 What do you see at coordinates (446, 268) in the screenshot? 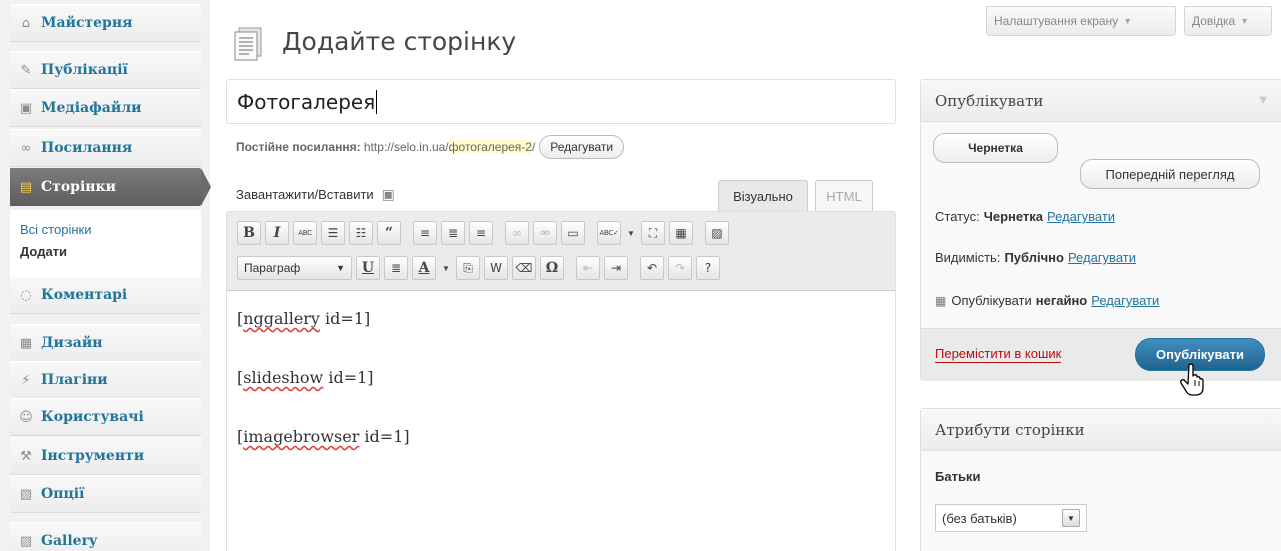
I see `text-color-dropdown-icon: ▼` at bounding box center [446, 268].